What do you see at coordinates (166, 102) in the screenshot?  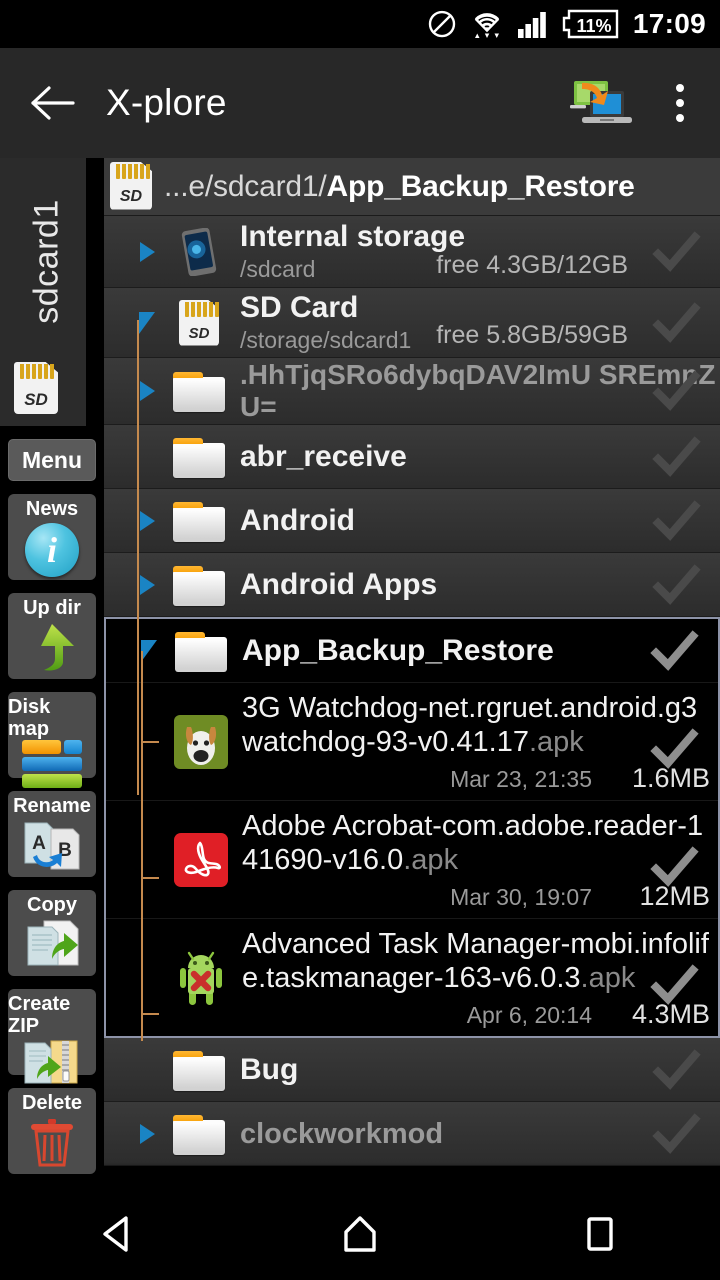 I see `page-title: X-plore` at bounding box center [166, 102].